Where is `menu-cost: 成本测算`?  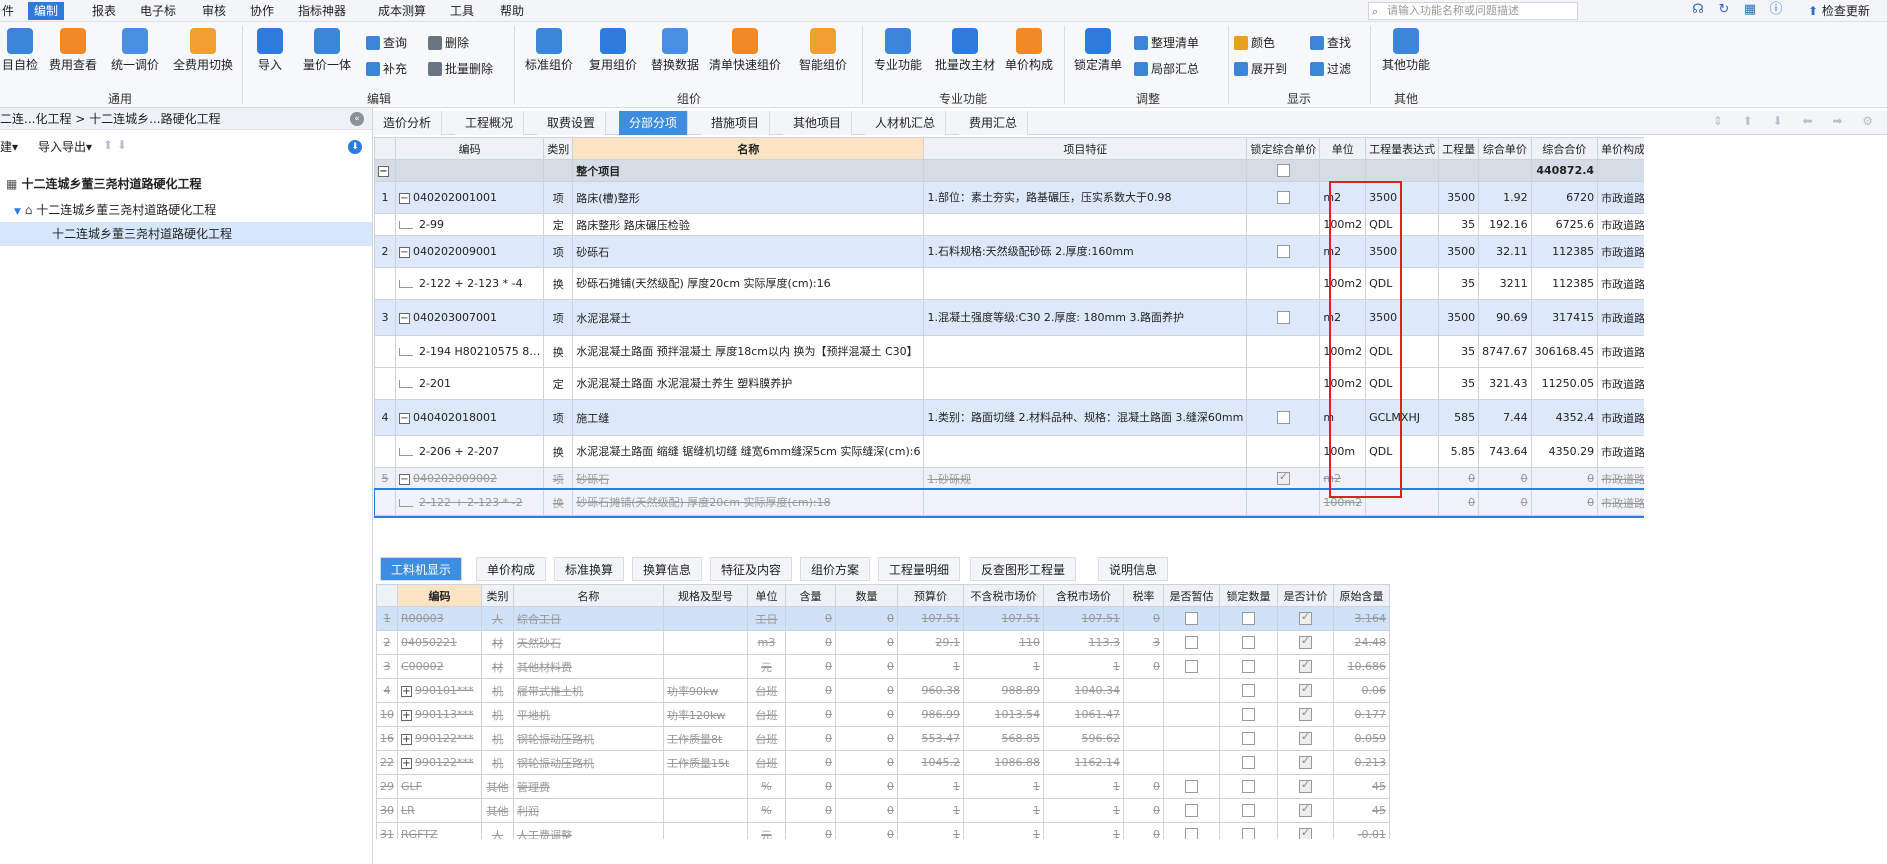 menu-cost: 成本测算 is located at coordinates (402, 11).